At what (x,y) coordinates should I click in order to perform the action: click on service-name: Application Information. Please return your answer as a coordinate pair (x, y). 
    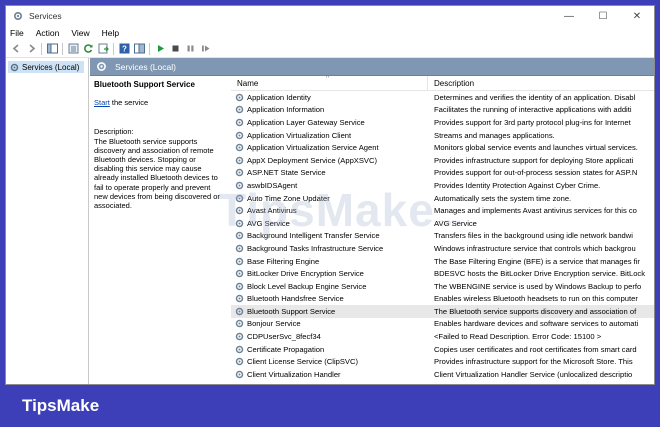
    Looking at the image, I should click on (286, 110).